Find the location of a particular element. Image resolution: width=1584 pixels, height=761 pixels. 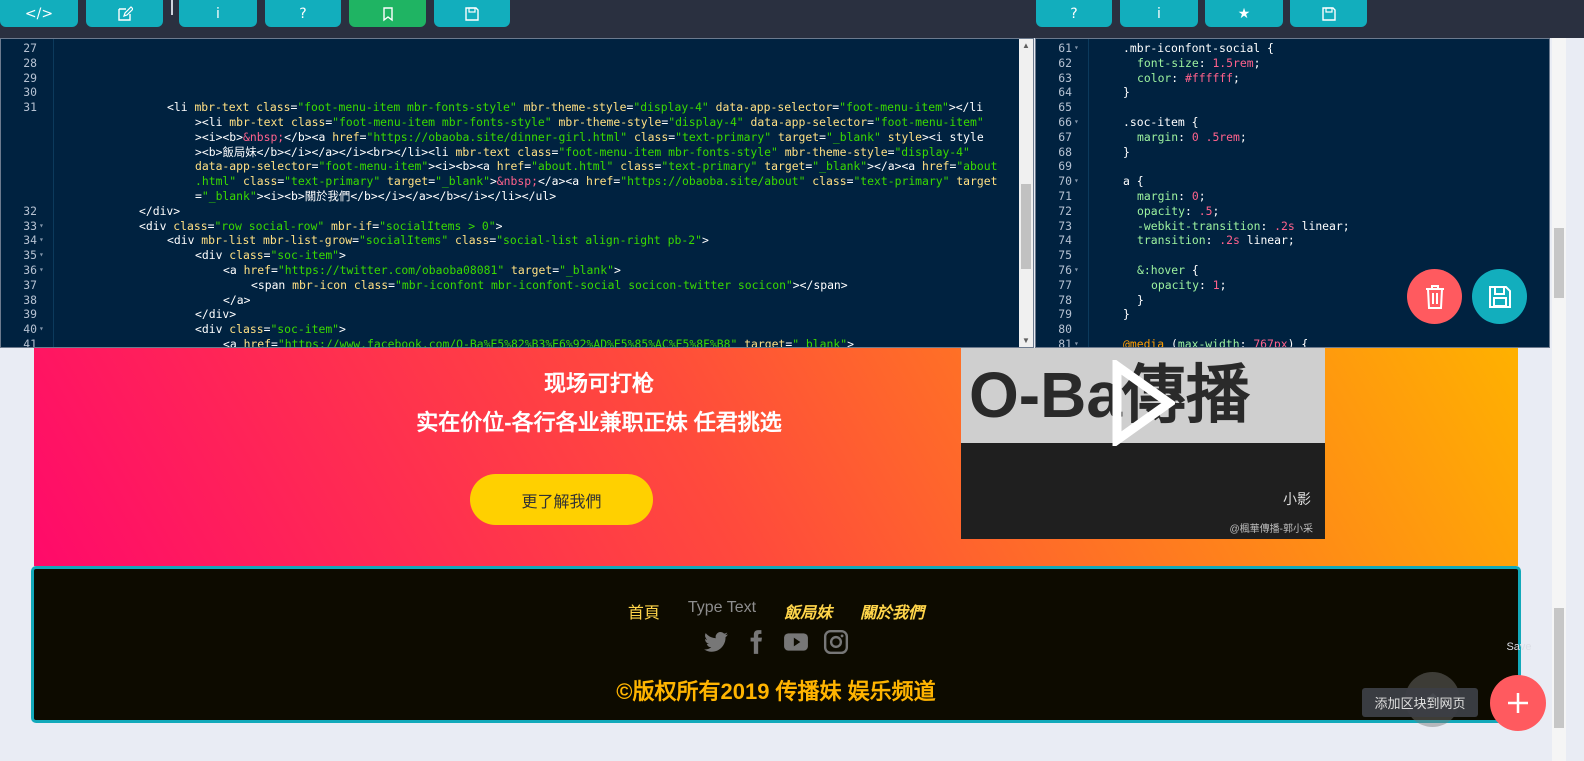

code-icon: </> is located at coordinates (39, 13).